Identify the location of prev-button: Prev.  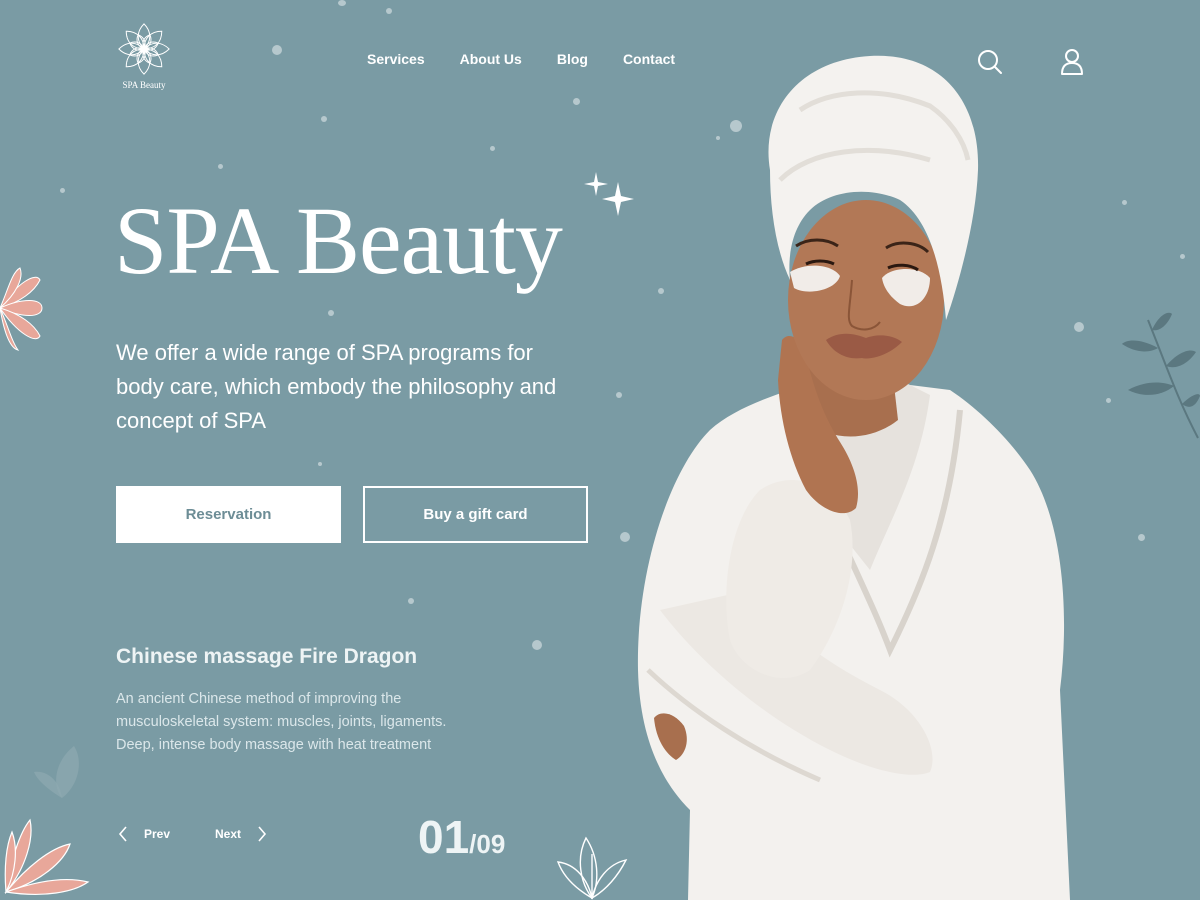
(144, 834).